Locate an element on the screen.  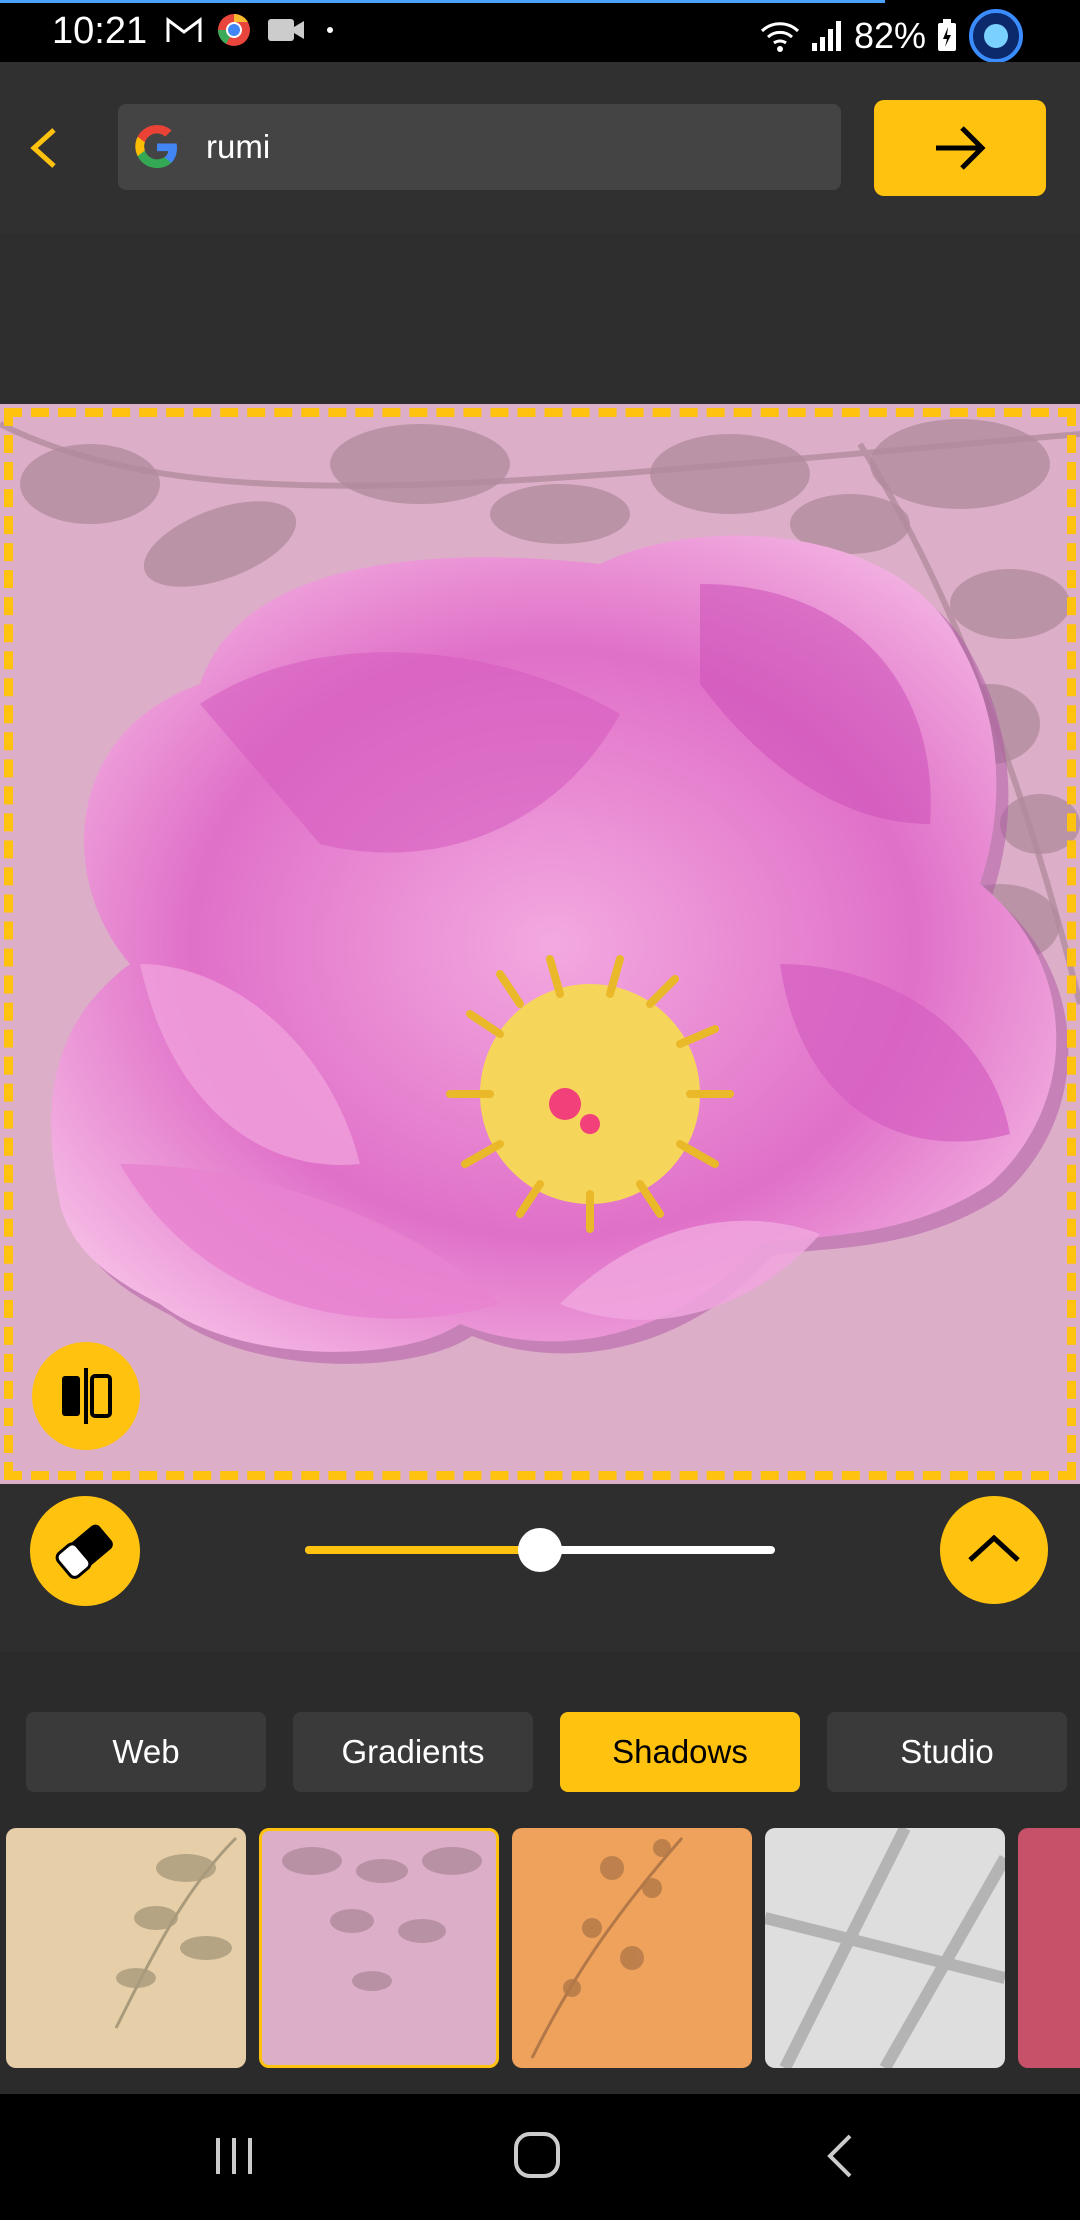
eraser-button is located at coordinates (85, 1551).